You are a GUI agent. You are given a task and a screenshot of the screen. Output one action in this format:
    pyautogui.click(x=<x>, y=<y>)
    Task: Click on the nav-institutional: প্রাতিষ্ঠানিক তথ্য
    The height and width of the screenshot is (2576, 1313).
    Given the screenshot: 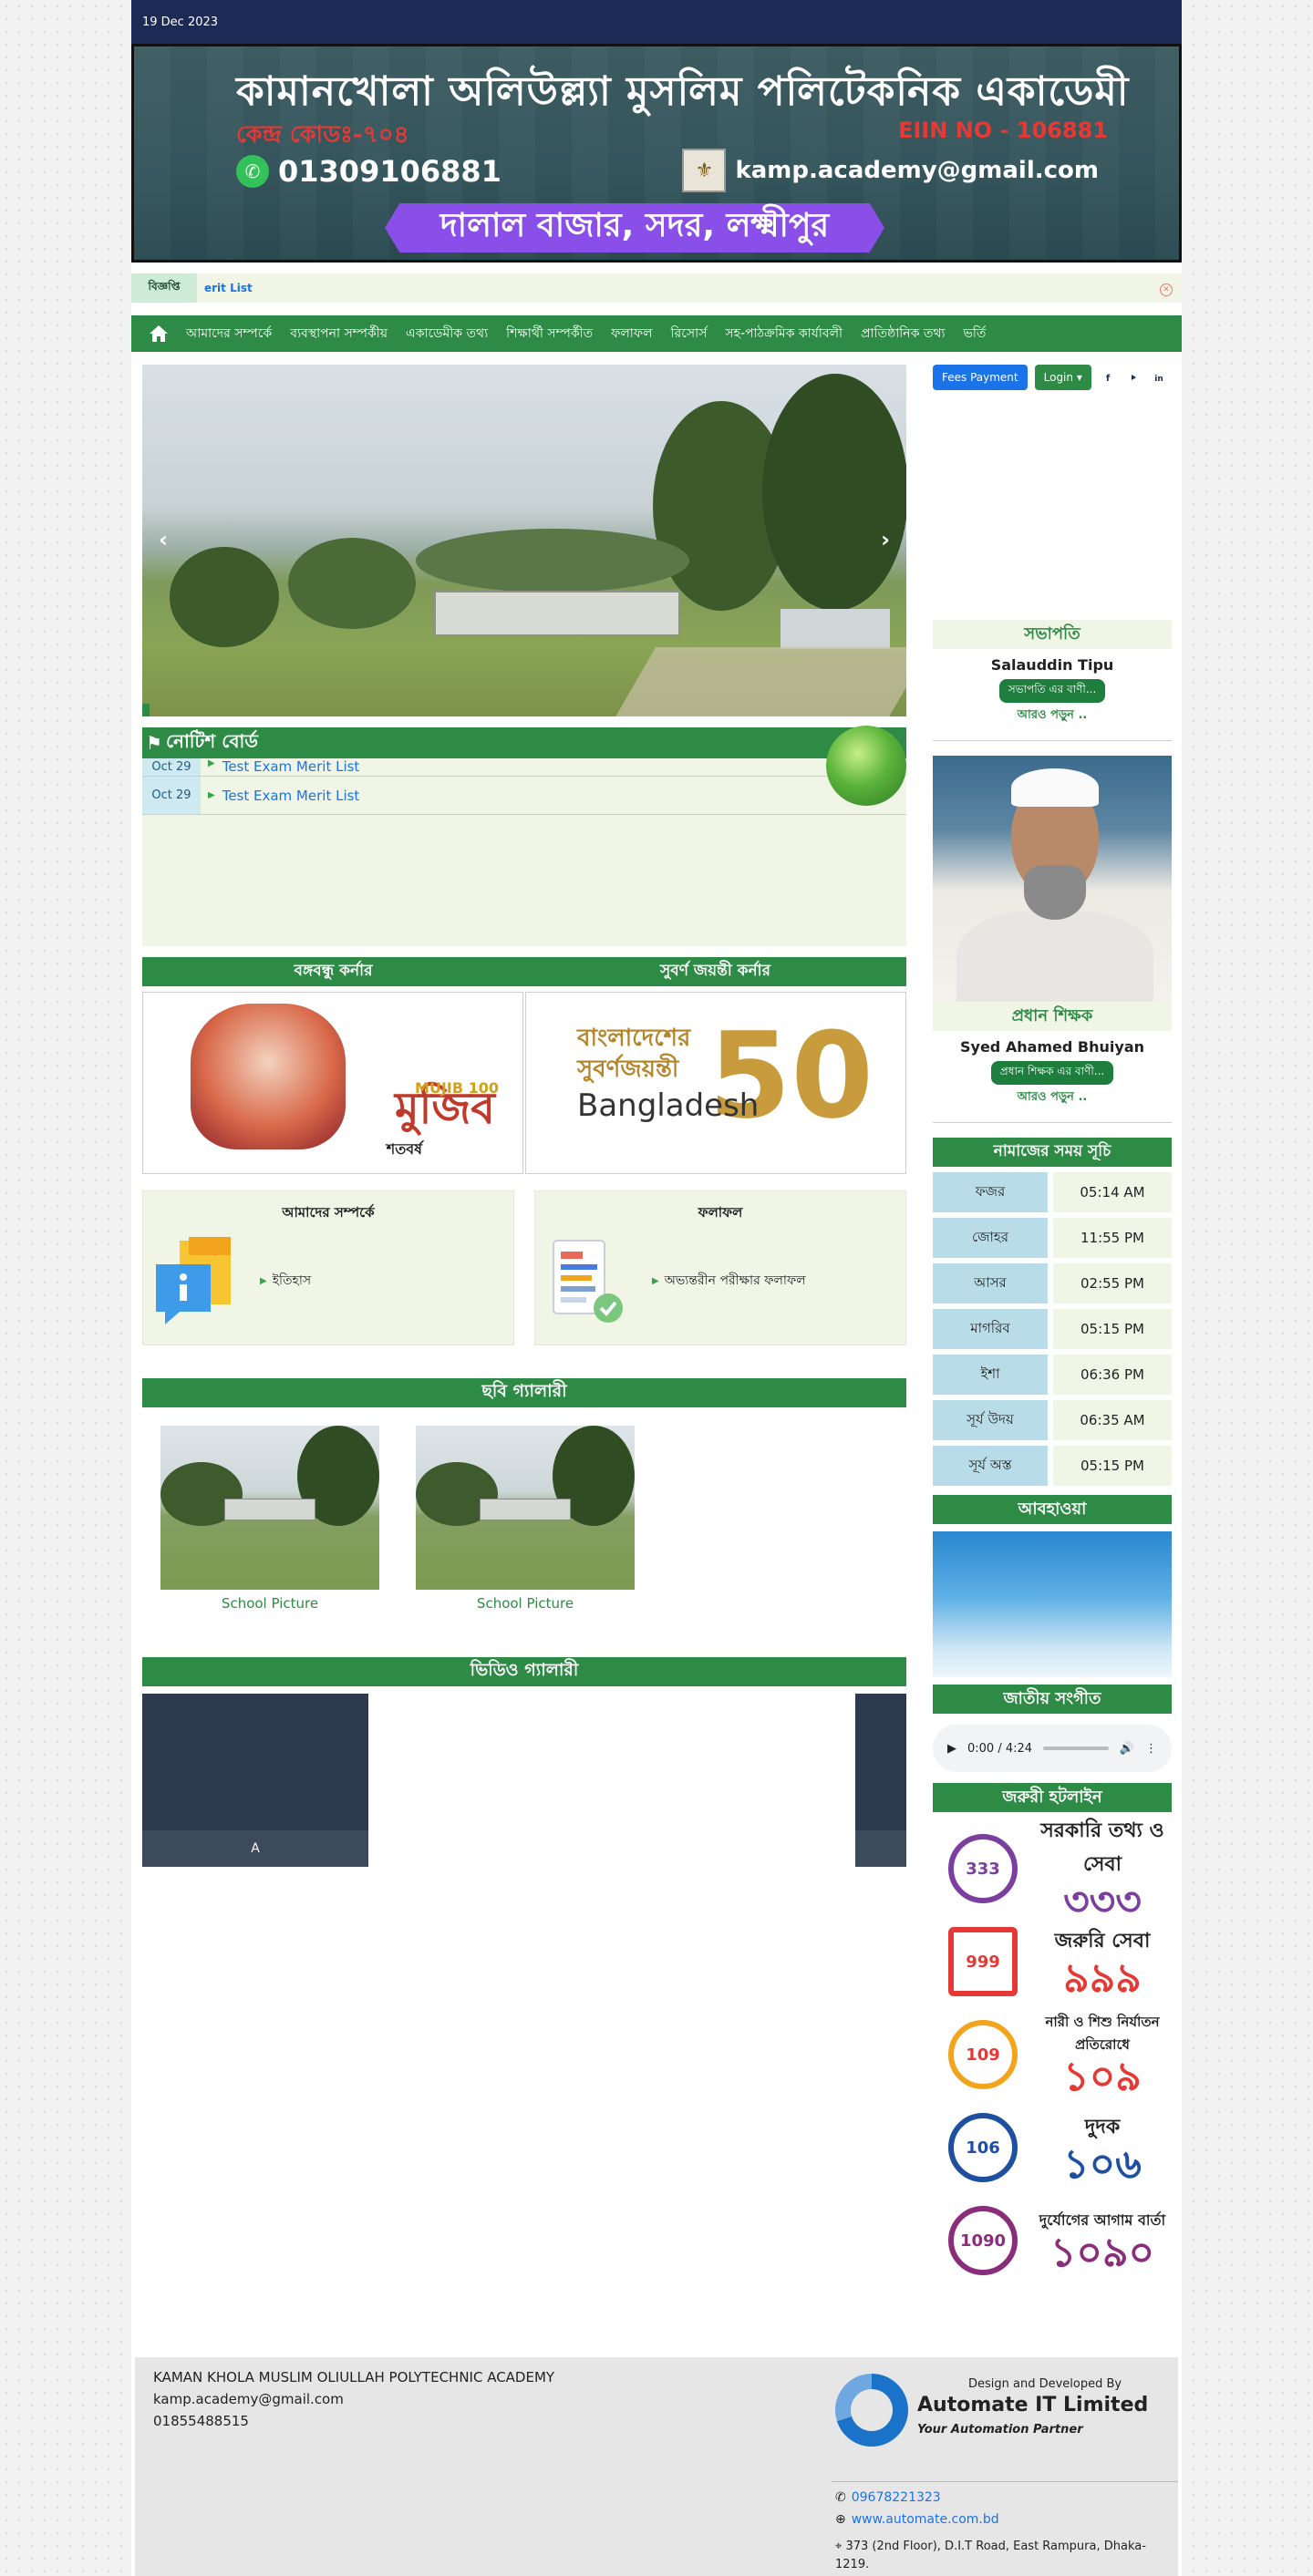 What is the action you would take?
    pyautogui.click(x=903, y=334)
    